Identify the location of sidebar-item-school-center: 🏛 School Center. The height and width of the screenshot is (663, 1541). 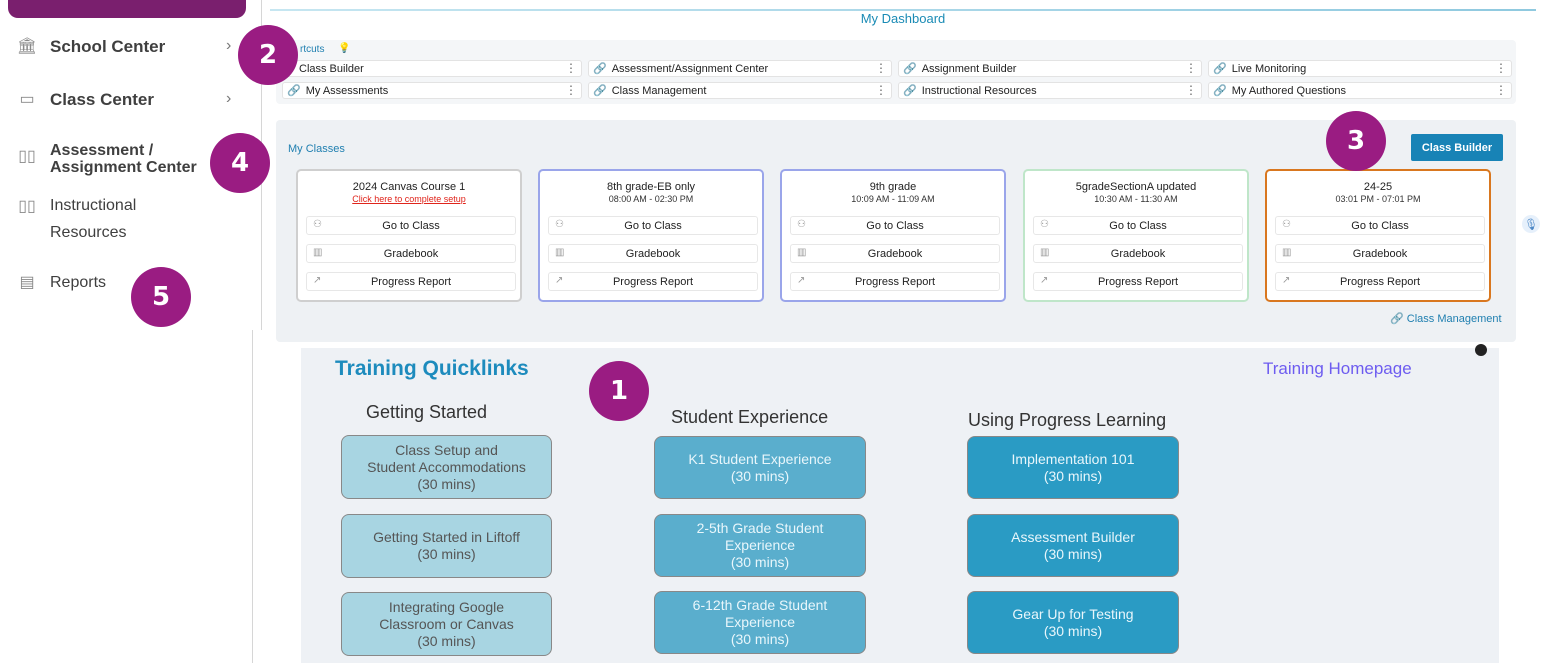
(90, 46).